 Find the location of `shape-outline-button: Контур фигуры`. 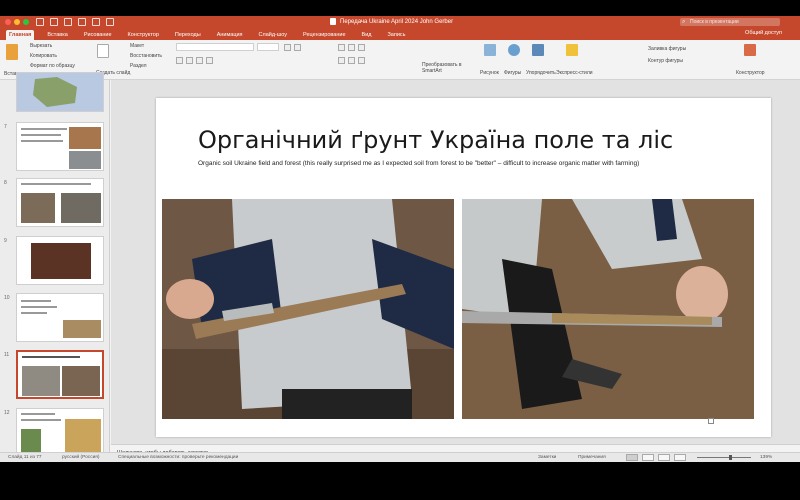

shape-outline-button: Контур фигуры is located at coordinates (665, 61).